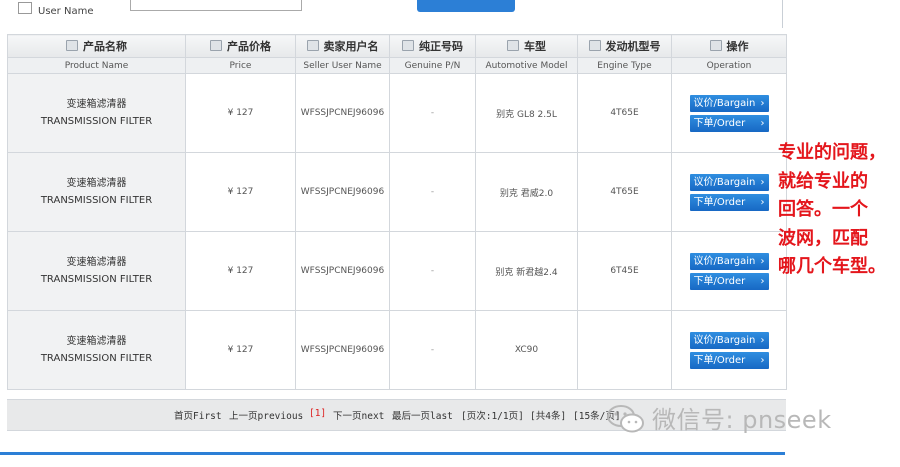 The image size is (900, 467). What do you see at coordinates (216, 5) in the screenshot?
I see `username-input` at bounding box center [216, 5].